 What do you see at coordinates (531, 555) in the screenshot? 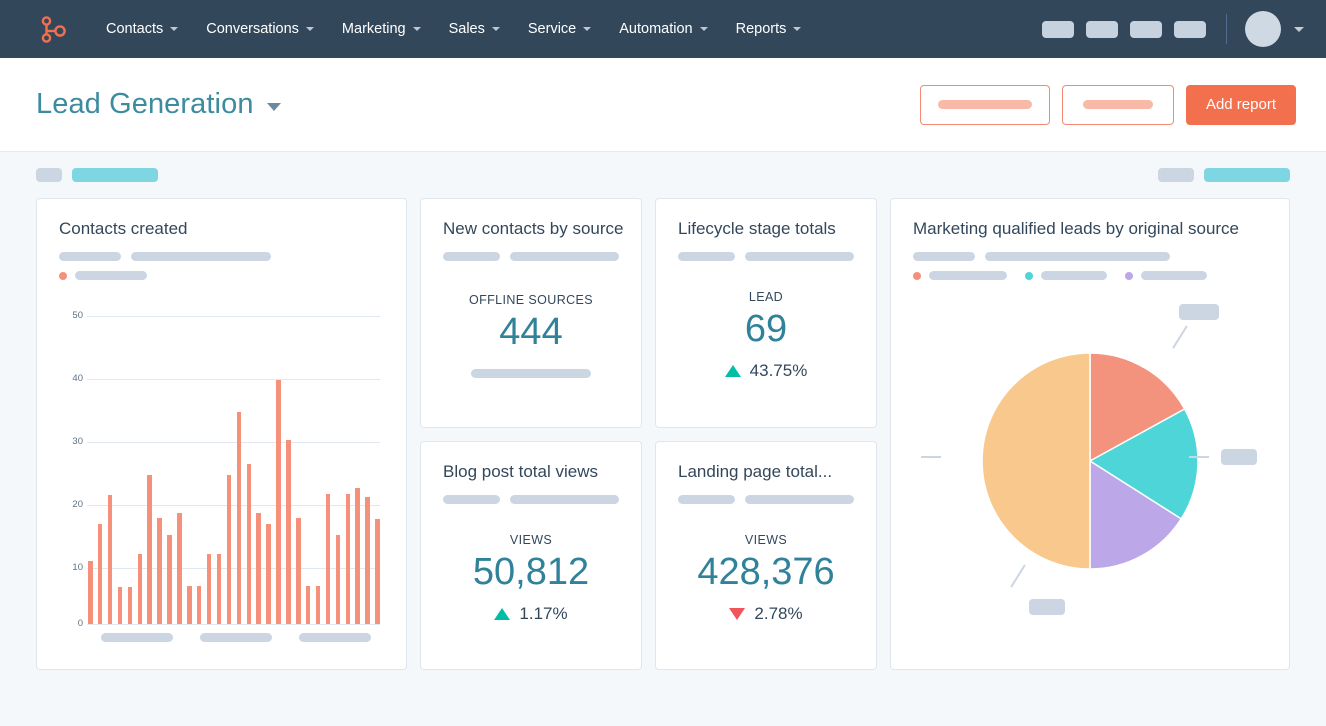
I see `card-blog-post-total-views: Blog post total views VIEWS 50,812 1.17%` at bounding box center [531, 555].